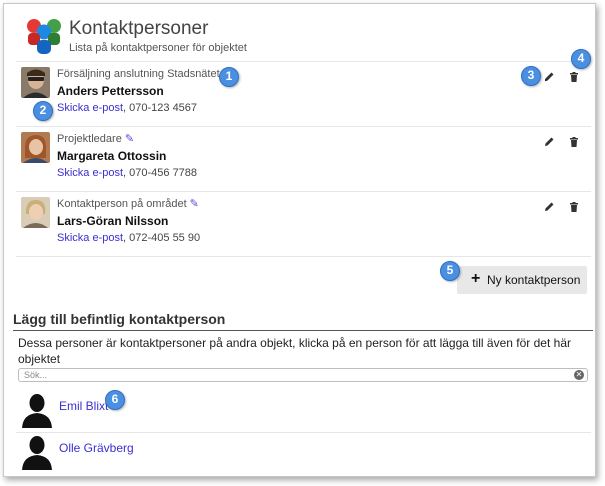  I want to click on page-subtitle: Lista på kontaktpersoner för objektet, so click(158, 48).